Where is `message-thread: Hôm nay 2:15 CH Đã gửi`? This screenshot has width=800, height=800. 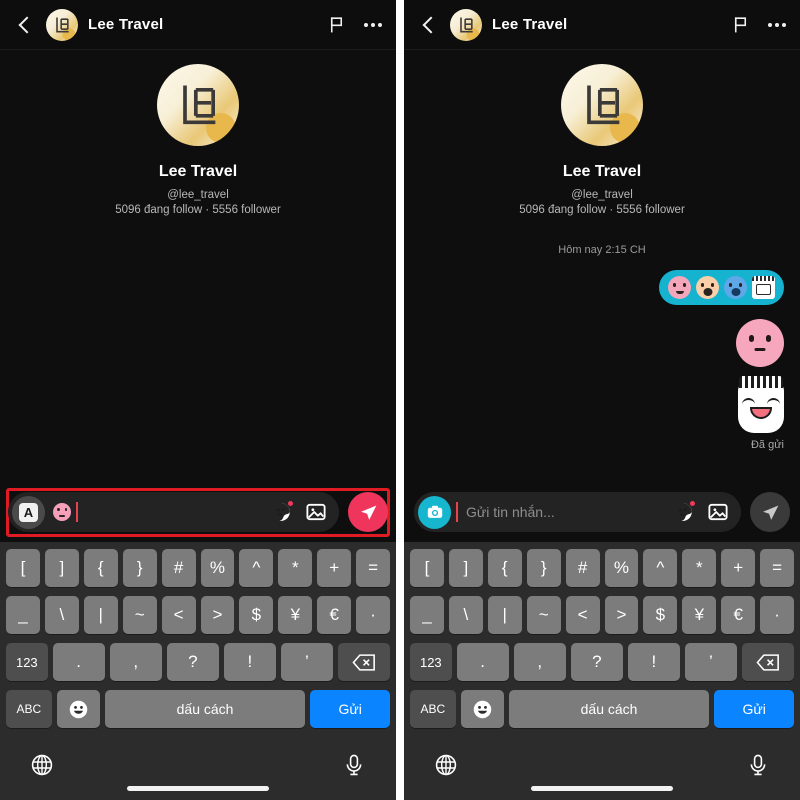 message-thread: Hôm nay 2:15 CH Đã gửi is located at coordinates (602, 347).